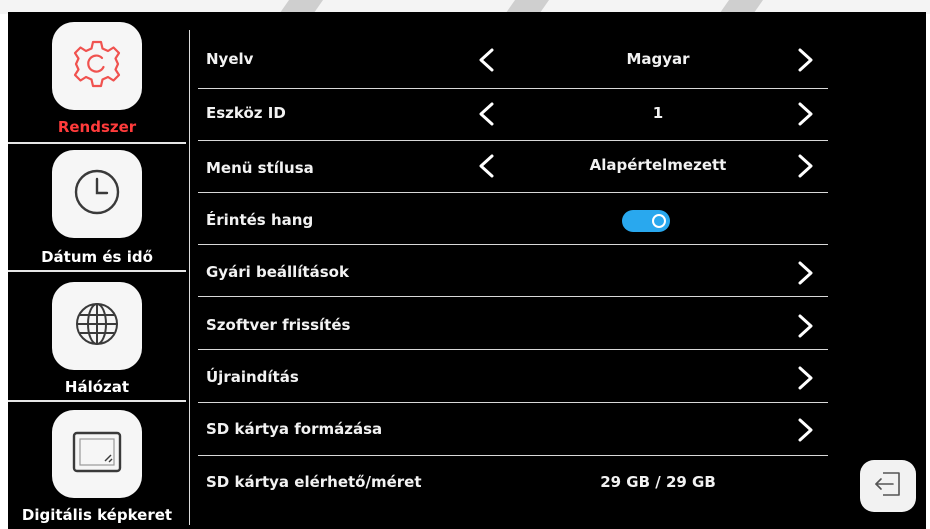  What do you see at coordinates (260, 220) in the screenshot?
I see `setting-label: Érintés hang` at bounding box center [260, 220].